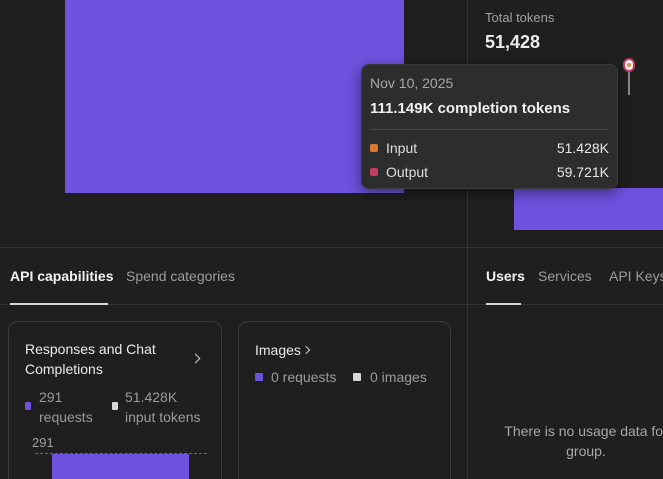 The width and height of the screenshot is (663, 479). Describe the element at coordinates (636, 276) in the screenshot. I see `tab-api-keys: API Keys` at that location.